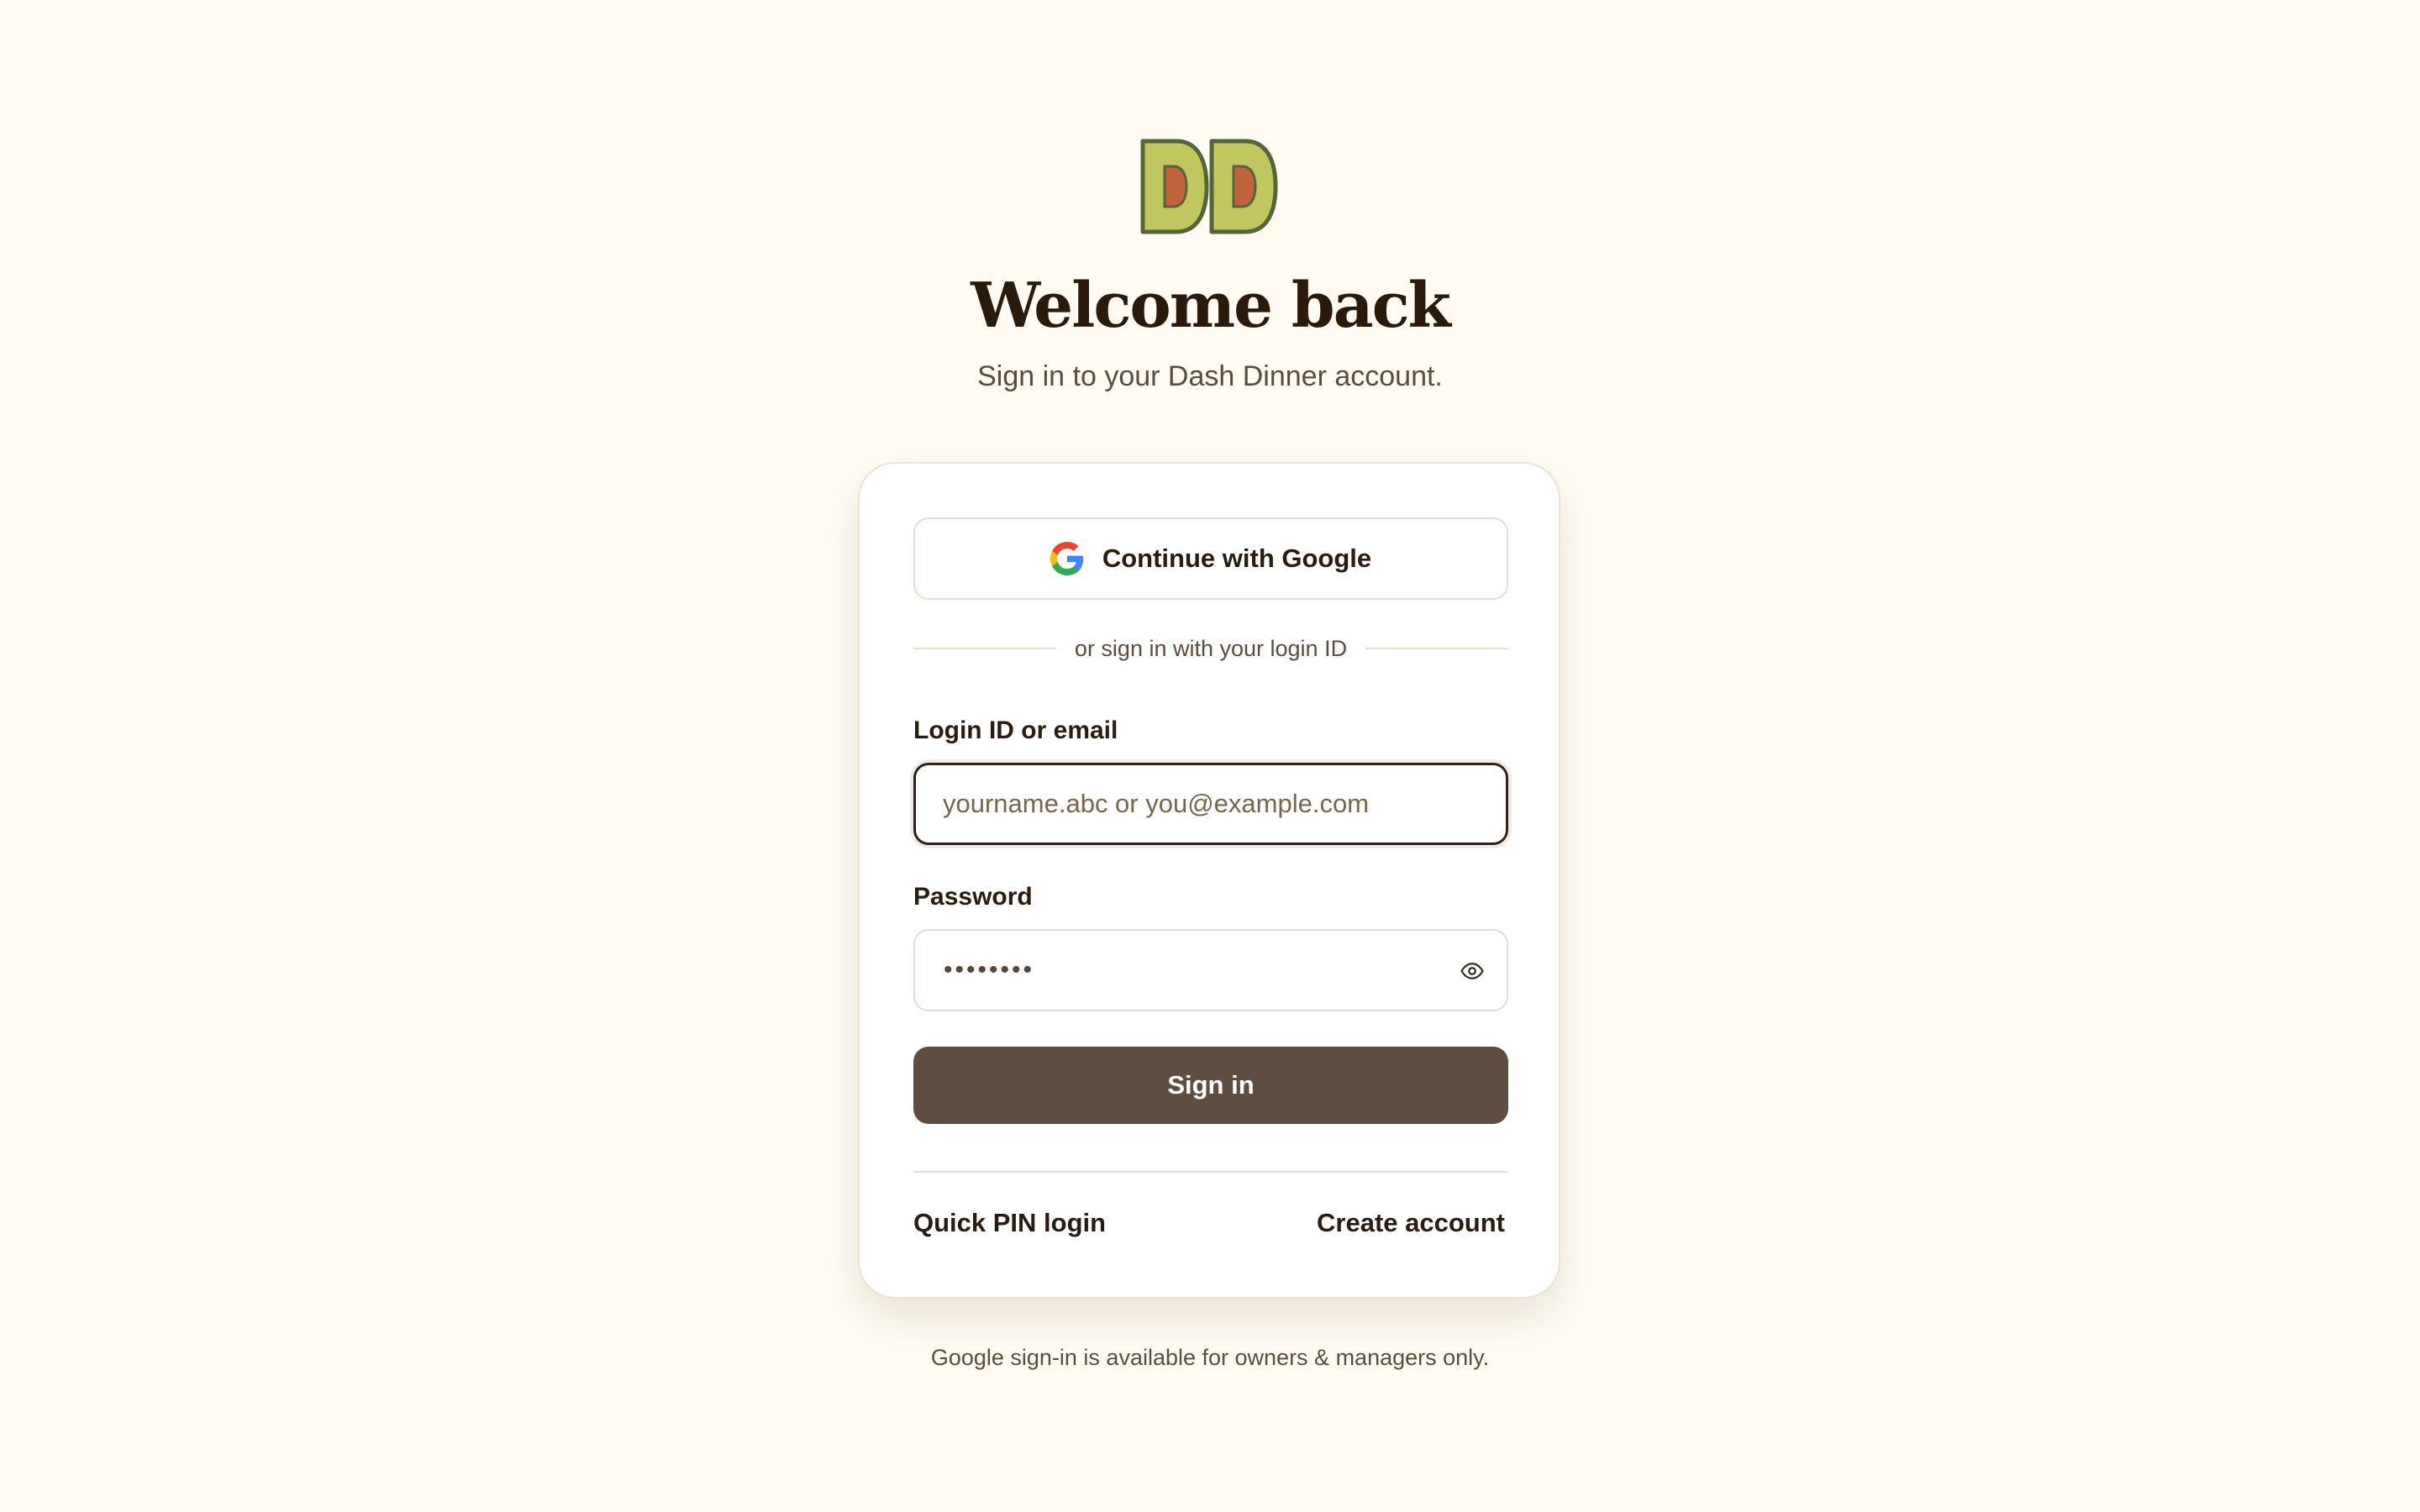  Describe the element at coordinates (1411, 1223) in the screenshot. I see `create-account-link: Create account` at that location.